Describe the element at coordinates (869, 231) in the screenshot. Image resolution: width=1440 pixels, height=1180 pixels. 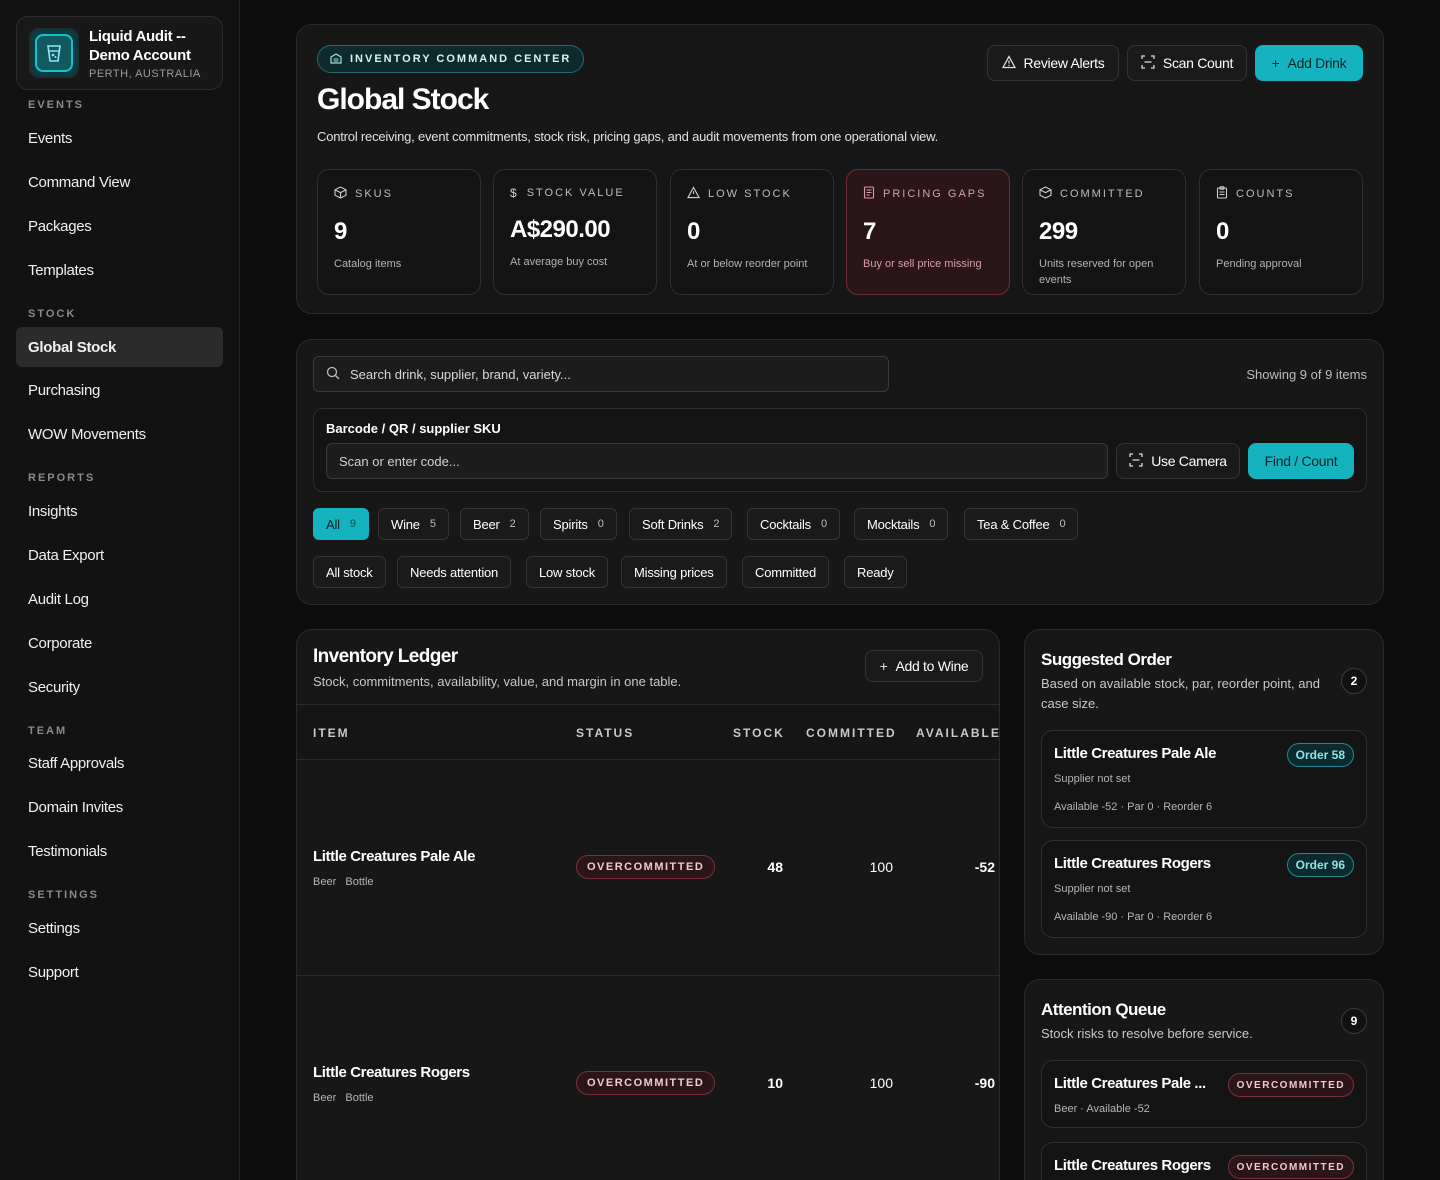
I see `stat-value: 7` at that location.